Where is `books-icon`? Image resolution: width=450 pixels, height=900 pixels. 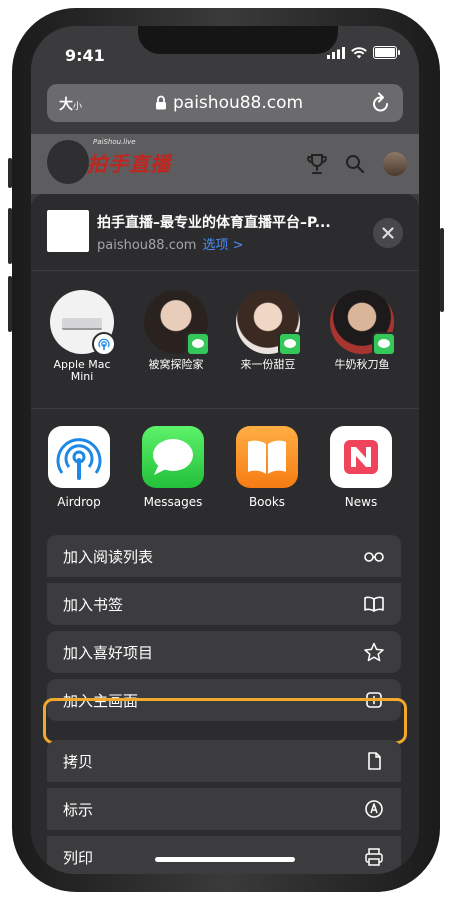
books-icon is located at coordinates (267, 457).